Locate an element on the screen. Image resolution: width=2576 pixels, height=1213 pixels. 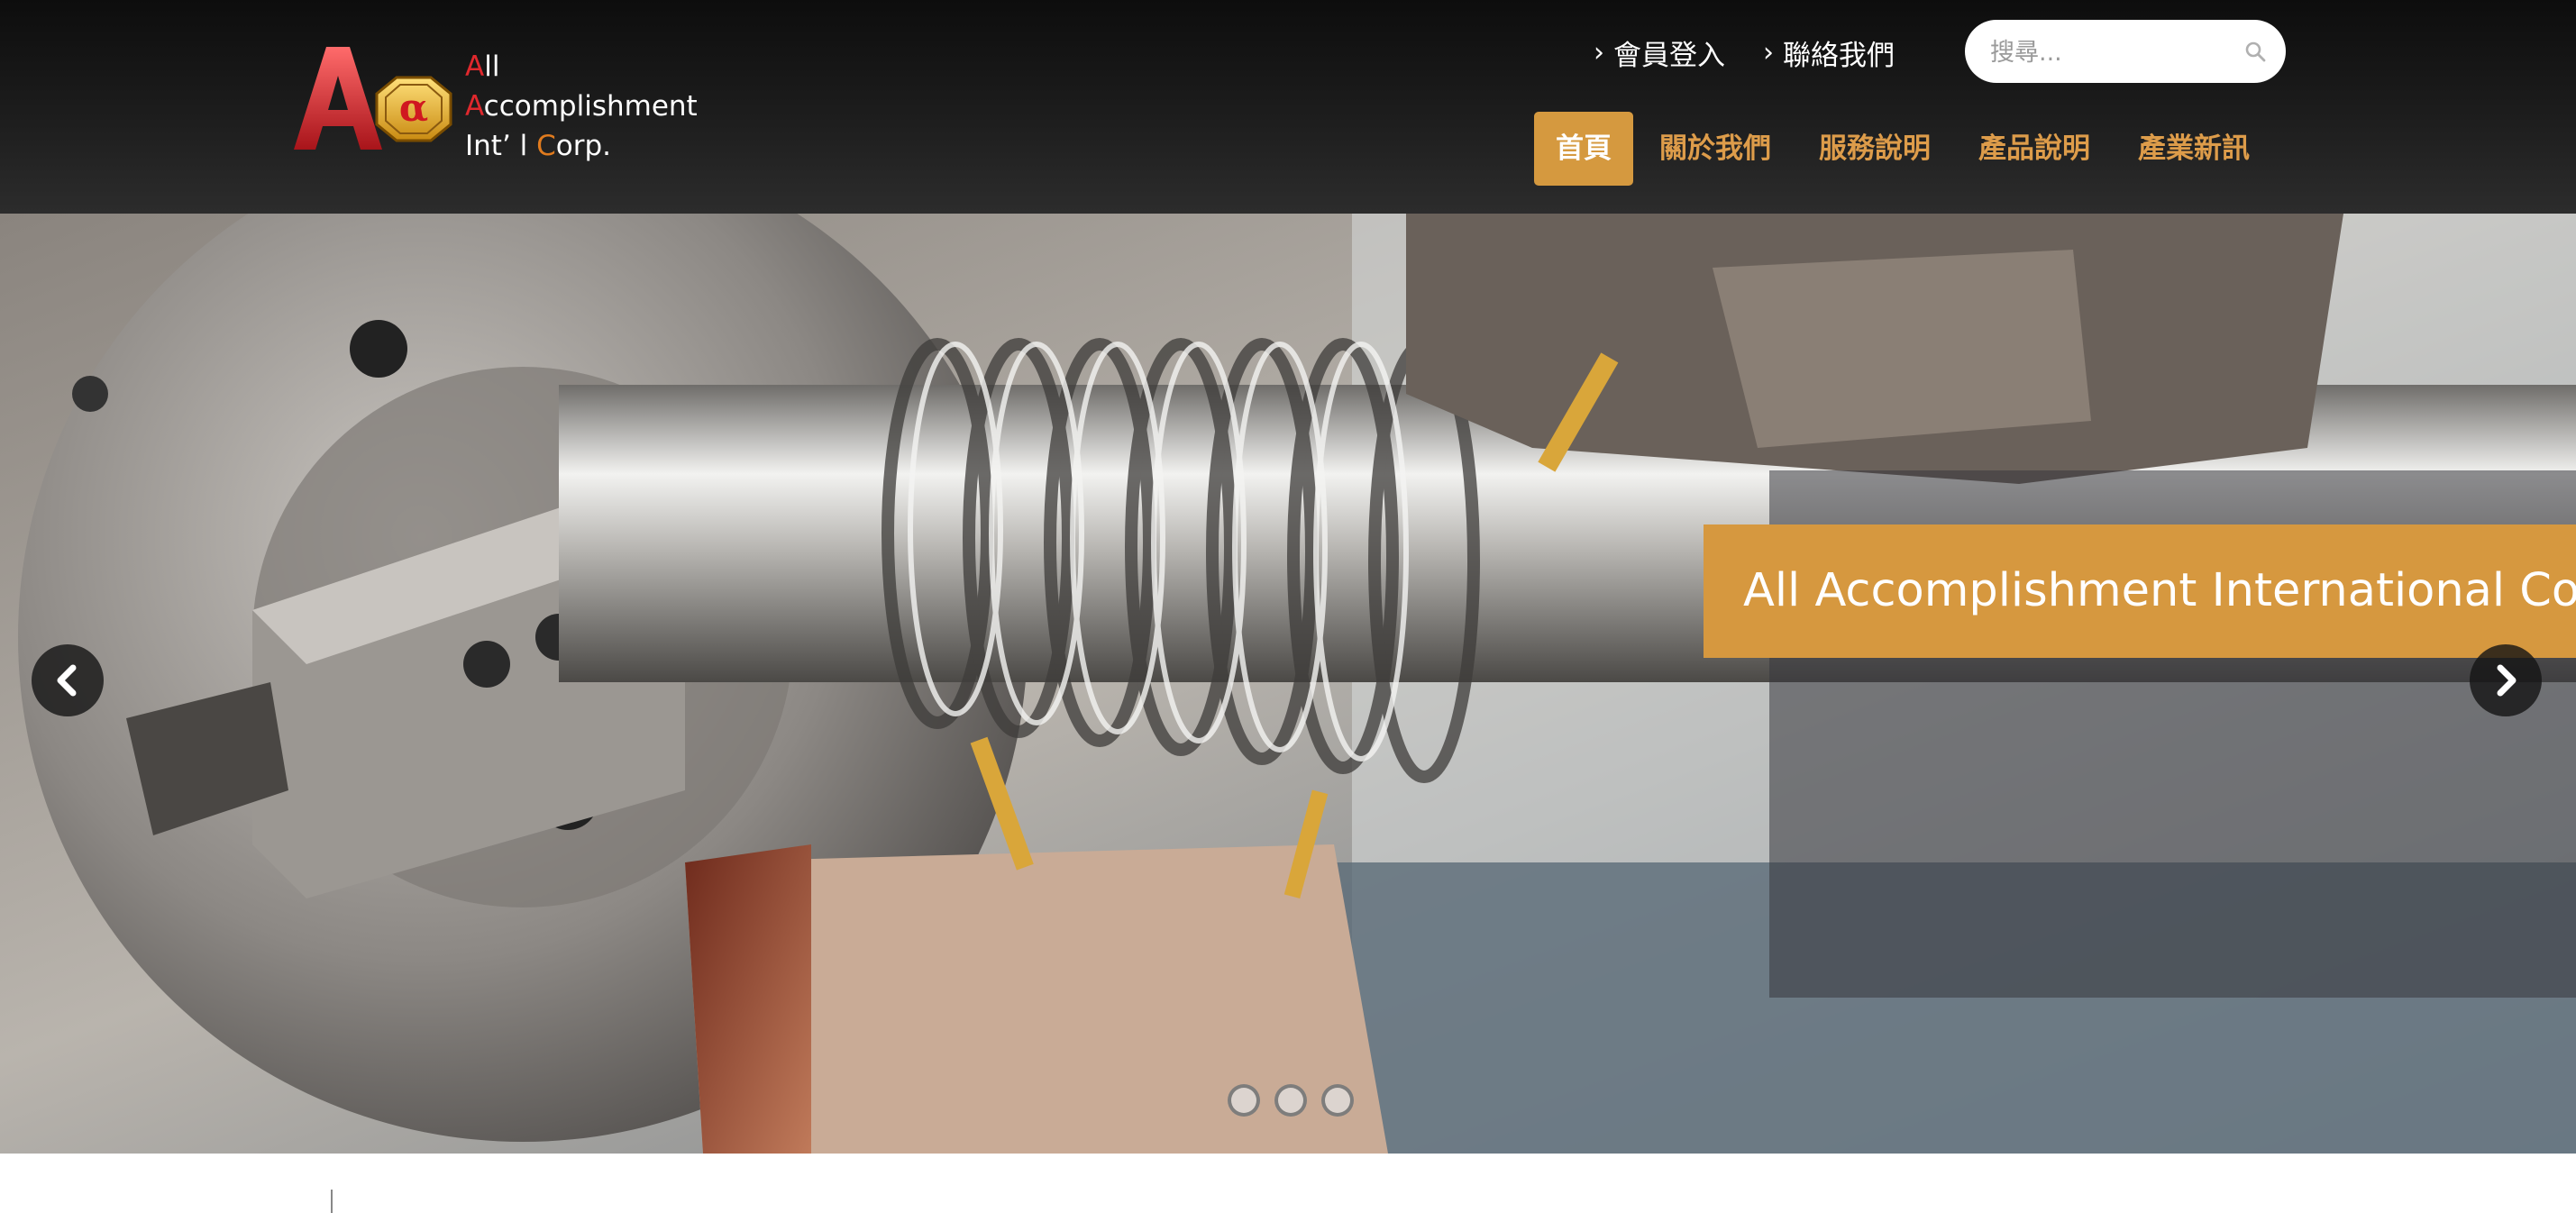
utility-links: › 會員登入 › 聯絡我們 is located at coordinates (1763, 52).